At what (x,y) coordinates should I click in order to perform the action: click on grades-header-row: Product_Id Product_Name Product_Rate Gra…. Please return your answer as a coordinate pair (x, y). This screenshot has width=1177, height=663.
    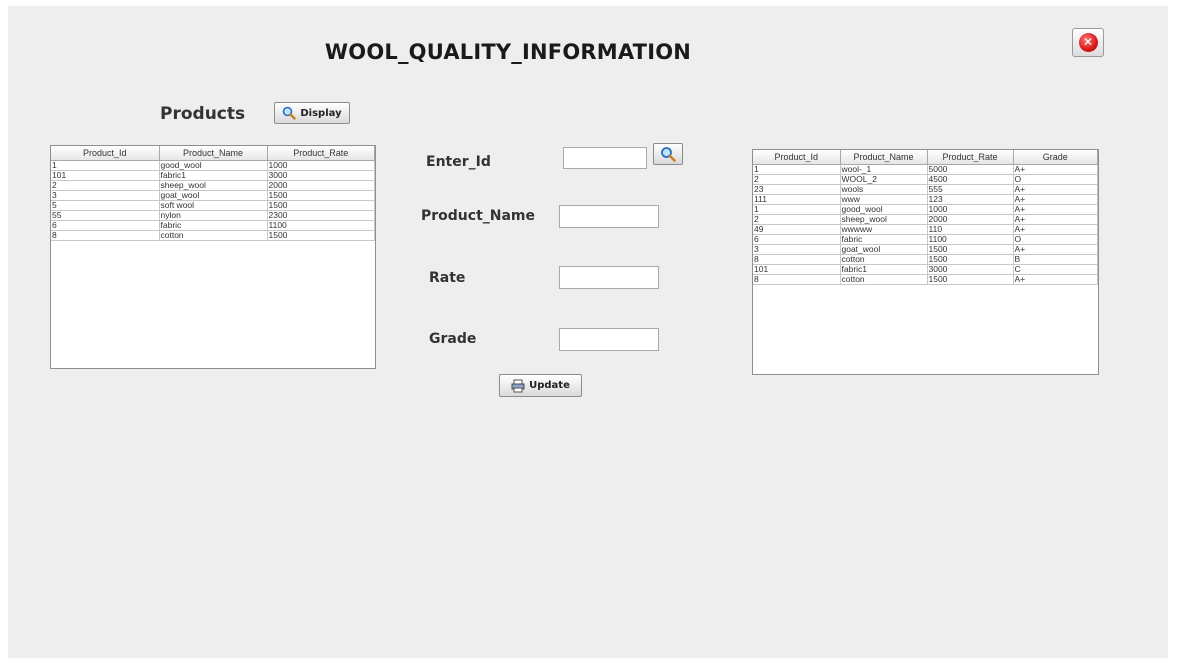
    Looking at the image, I should click on (925, 157).